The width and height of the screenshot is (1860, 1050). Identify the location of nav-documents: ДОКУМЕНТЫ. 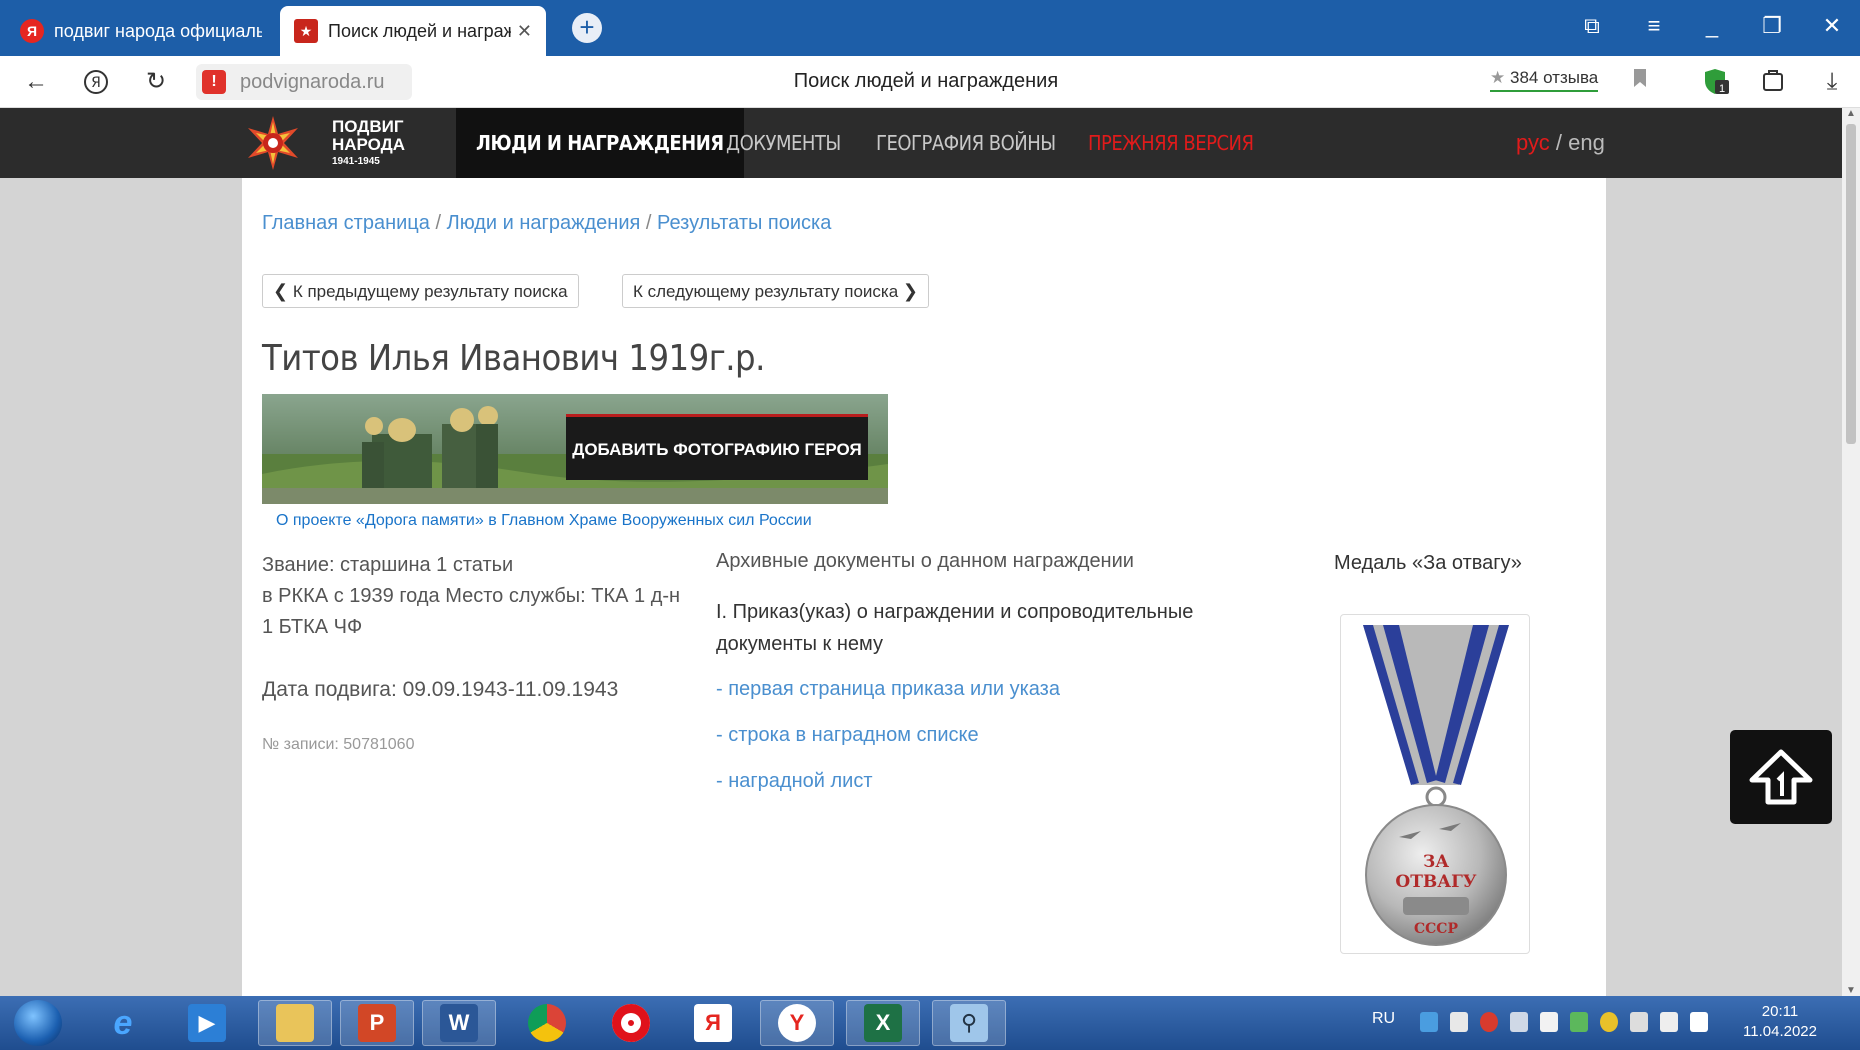
(783, 143).